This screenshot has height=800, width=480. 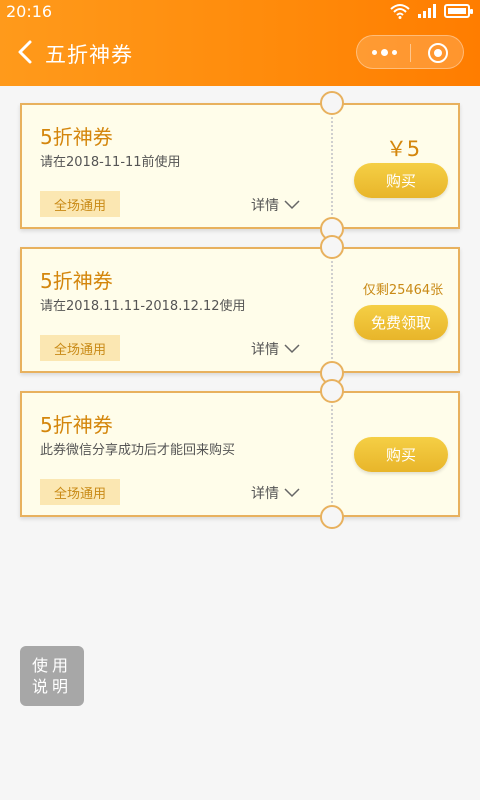 I want to click on back-button, so click(x=26, y=52).